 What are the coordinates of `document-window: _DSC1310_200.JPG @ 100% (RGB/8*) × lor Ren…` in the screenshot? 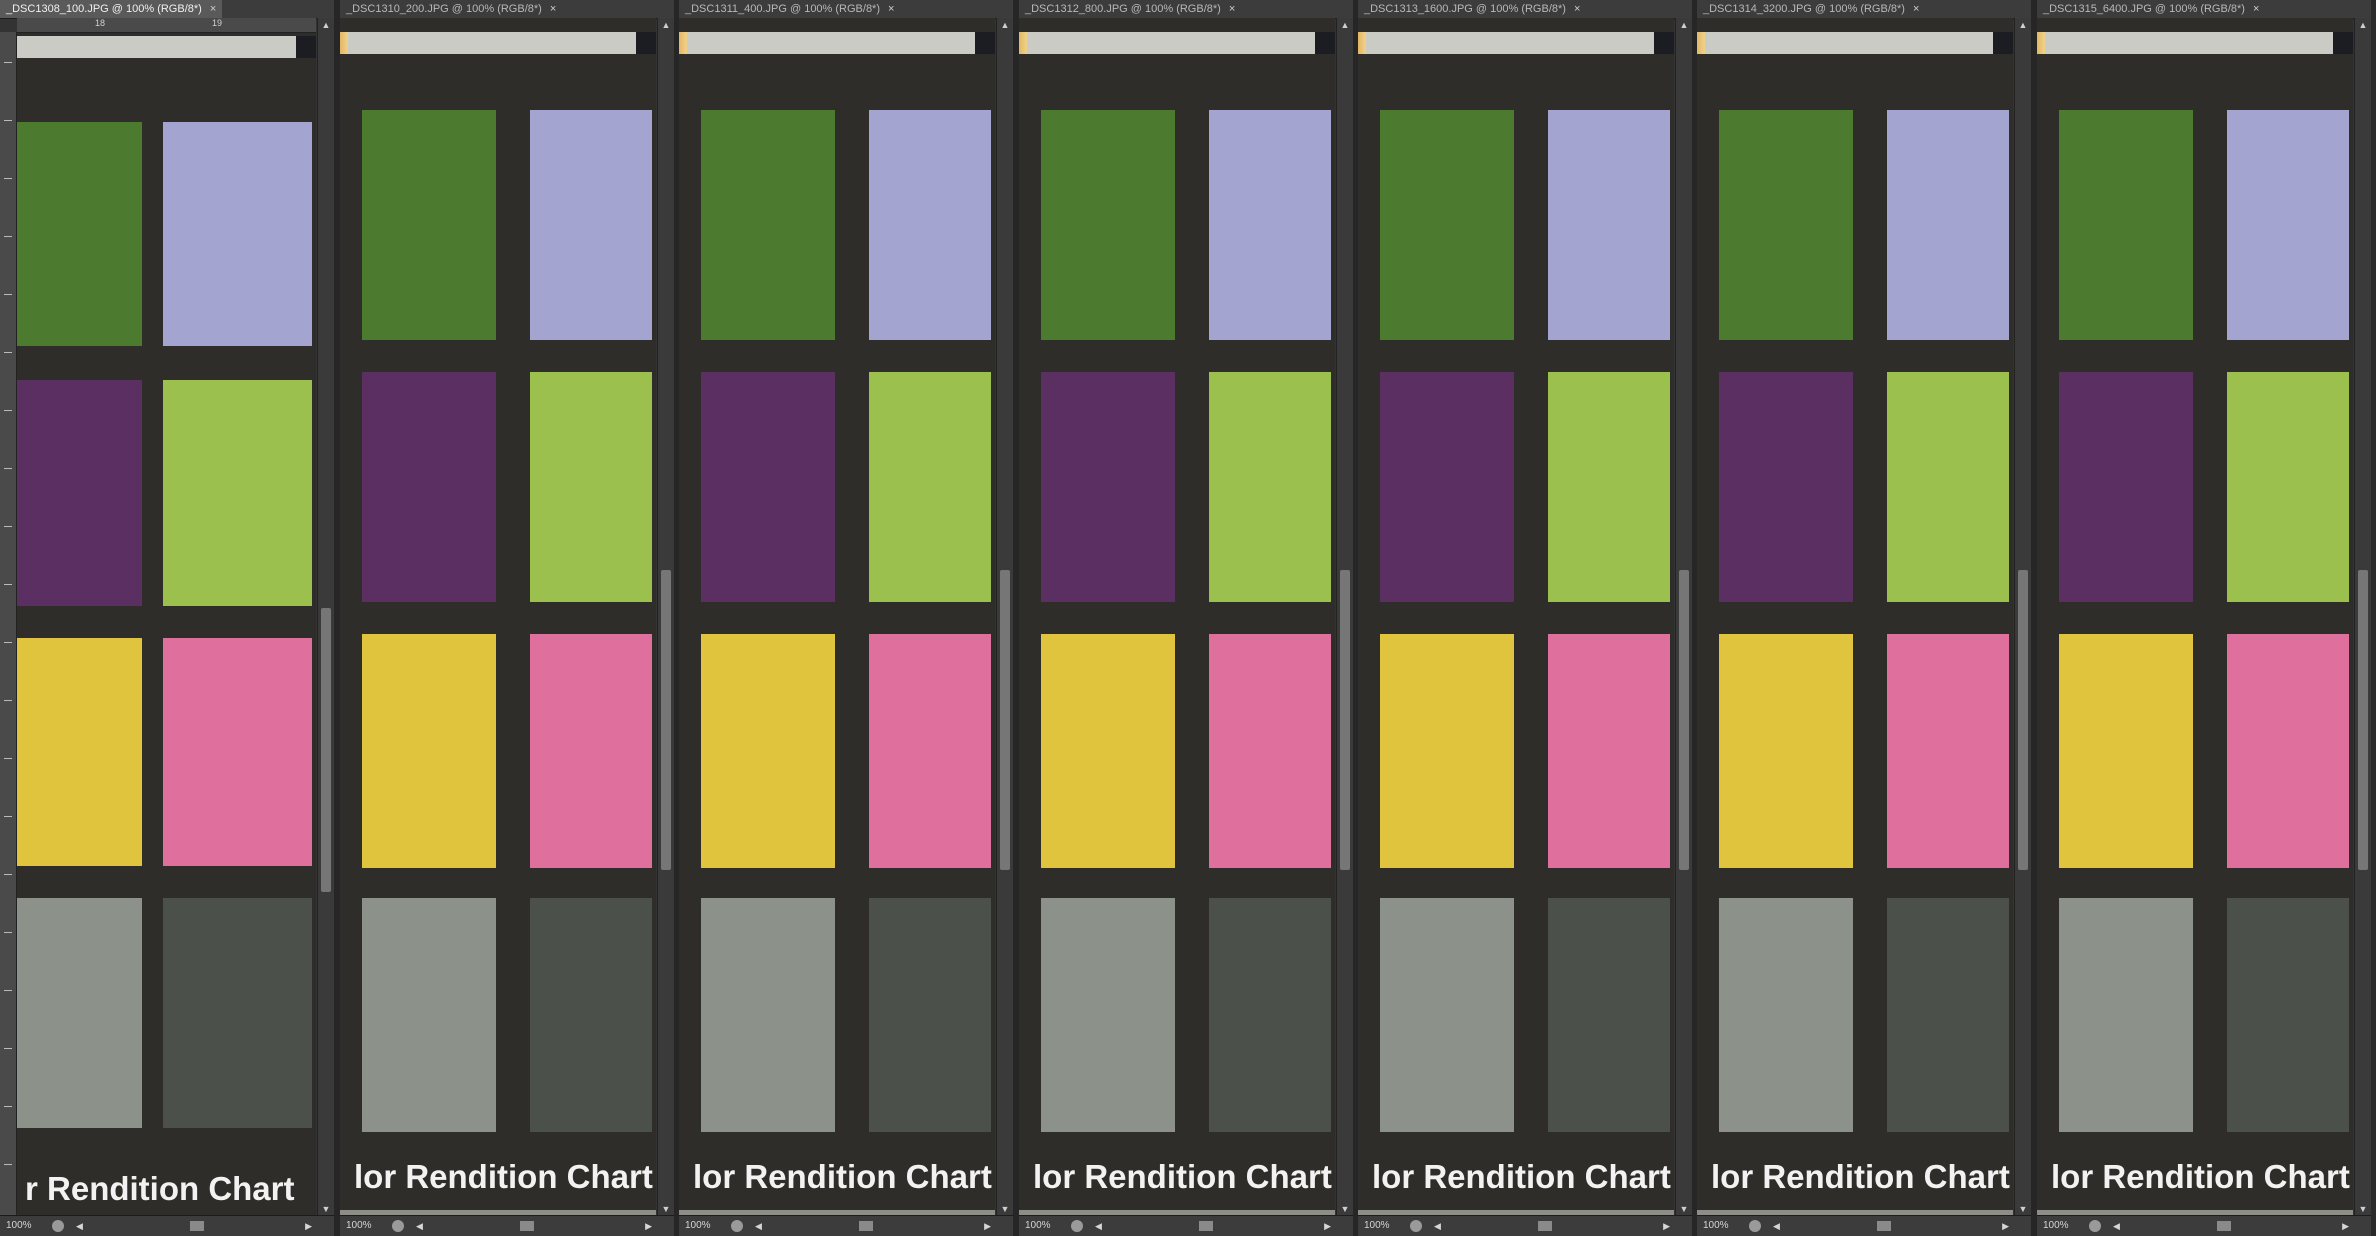 It's located at (507, 618).